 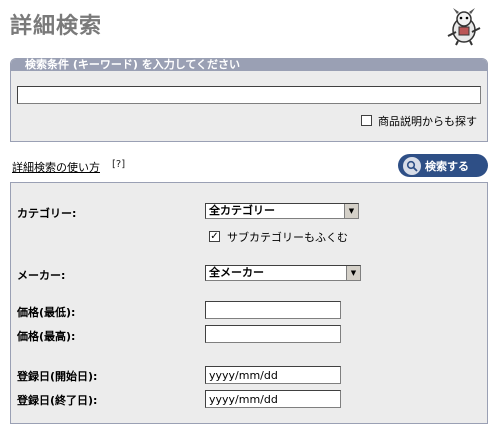 I want to click on date-end-input, so click(x=273, y=399).